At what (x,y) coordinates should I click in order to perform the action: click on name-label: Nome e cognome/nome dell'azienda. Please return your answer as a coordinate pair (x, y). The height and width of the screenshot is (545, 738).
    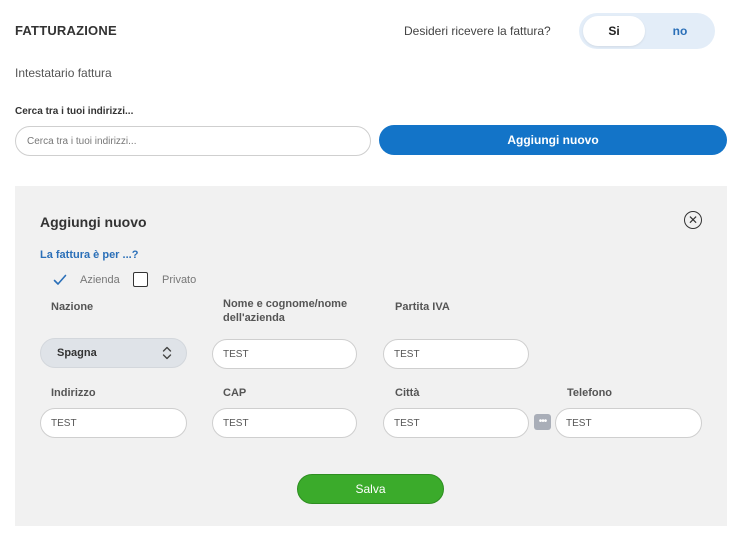
    Looking at the image, I should click on (285, 311).